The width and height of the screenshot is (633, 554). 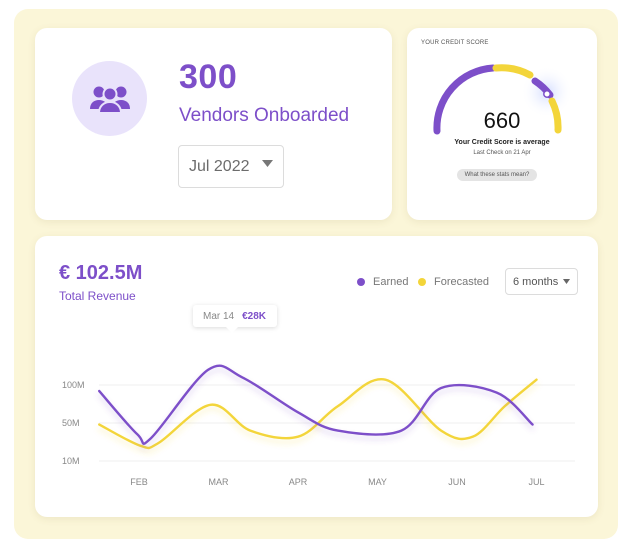 I want to click on series-line-forecasted, so click(x=318, y=414).